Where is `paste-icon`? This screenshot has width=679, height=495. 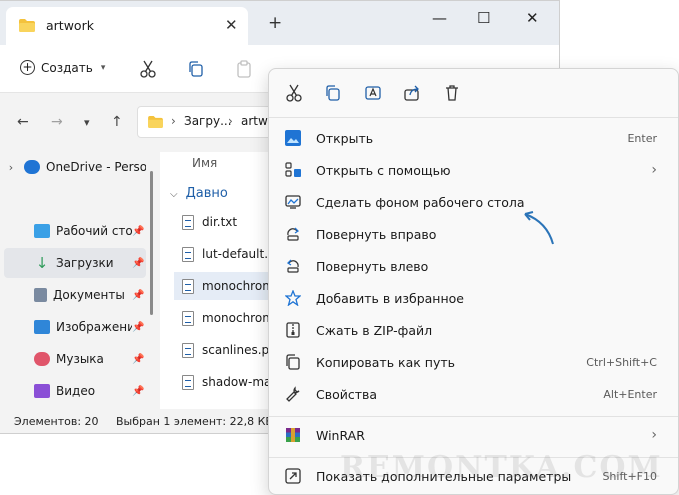 paste-icon is located at coordinates (244, 69).